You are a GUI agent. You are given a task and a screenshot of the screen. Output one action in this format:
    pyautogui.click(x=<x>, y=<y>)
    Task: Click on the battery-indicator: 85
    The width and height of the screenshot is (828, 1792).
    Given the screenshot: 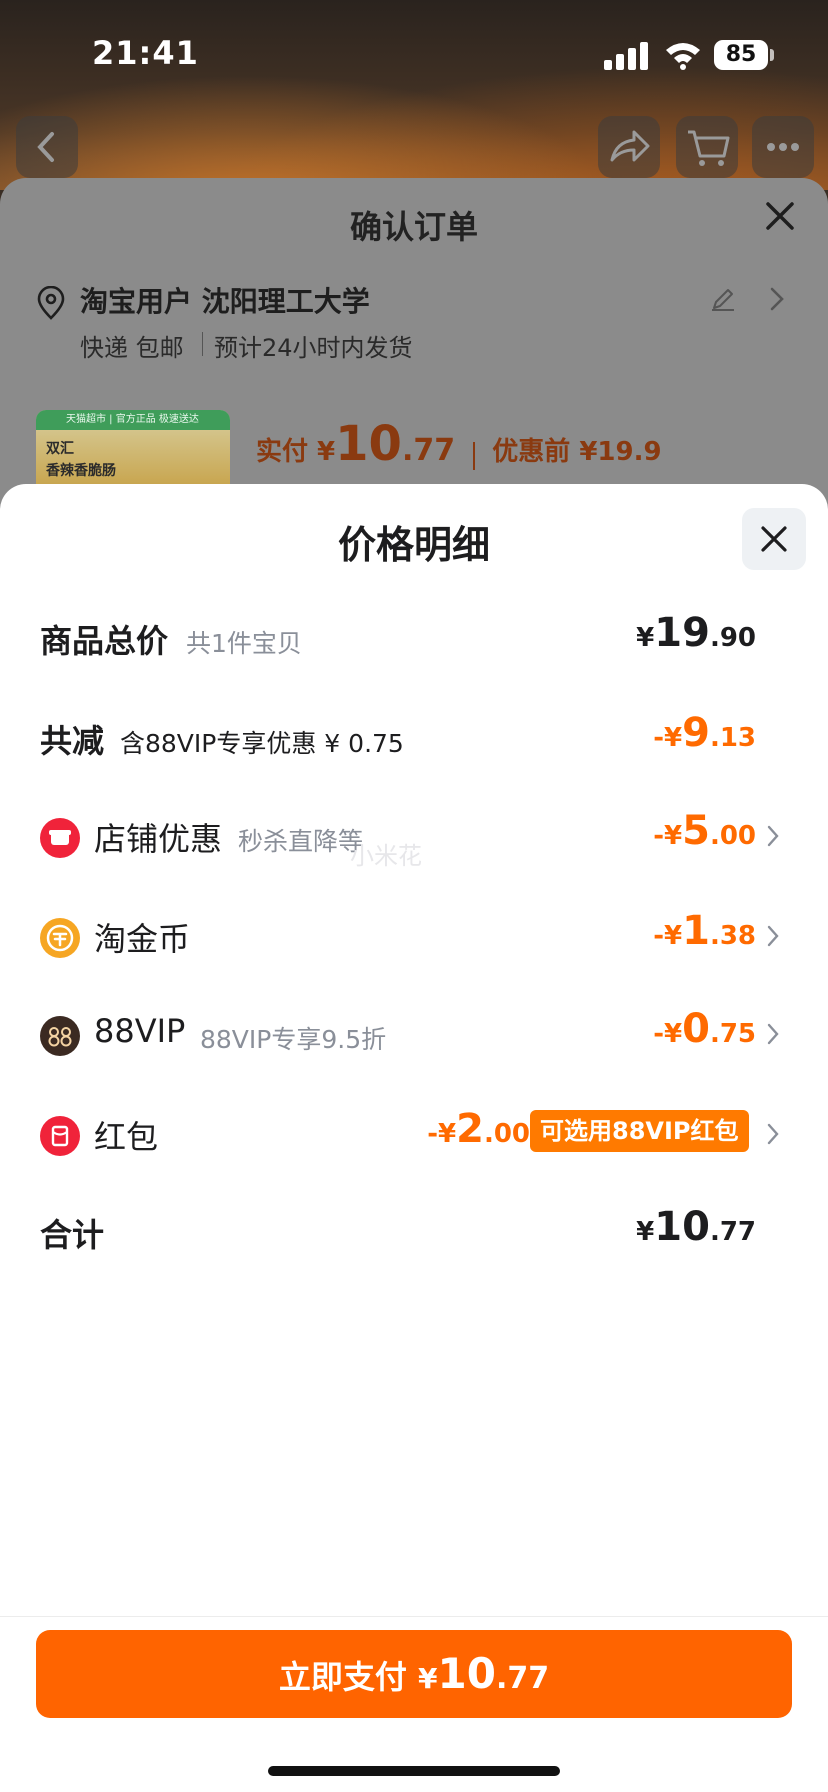 What is the action you would take?
    pyautogui.click(x=741, y=55)
    